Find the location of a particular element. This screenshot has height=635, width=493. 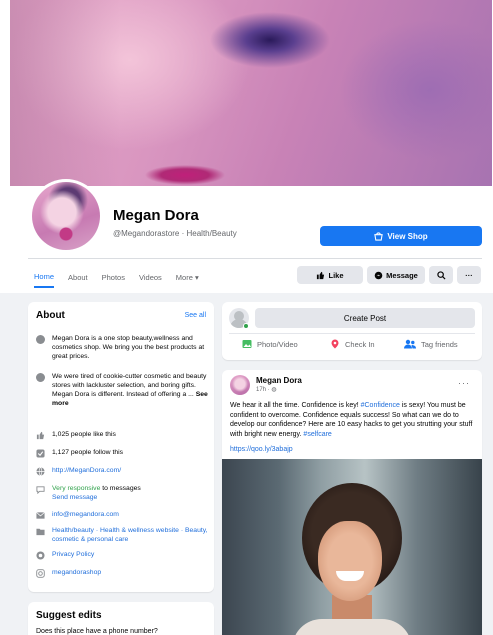

view-shop-button: View Shop is located at coordinates (401, 236).